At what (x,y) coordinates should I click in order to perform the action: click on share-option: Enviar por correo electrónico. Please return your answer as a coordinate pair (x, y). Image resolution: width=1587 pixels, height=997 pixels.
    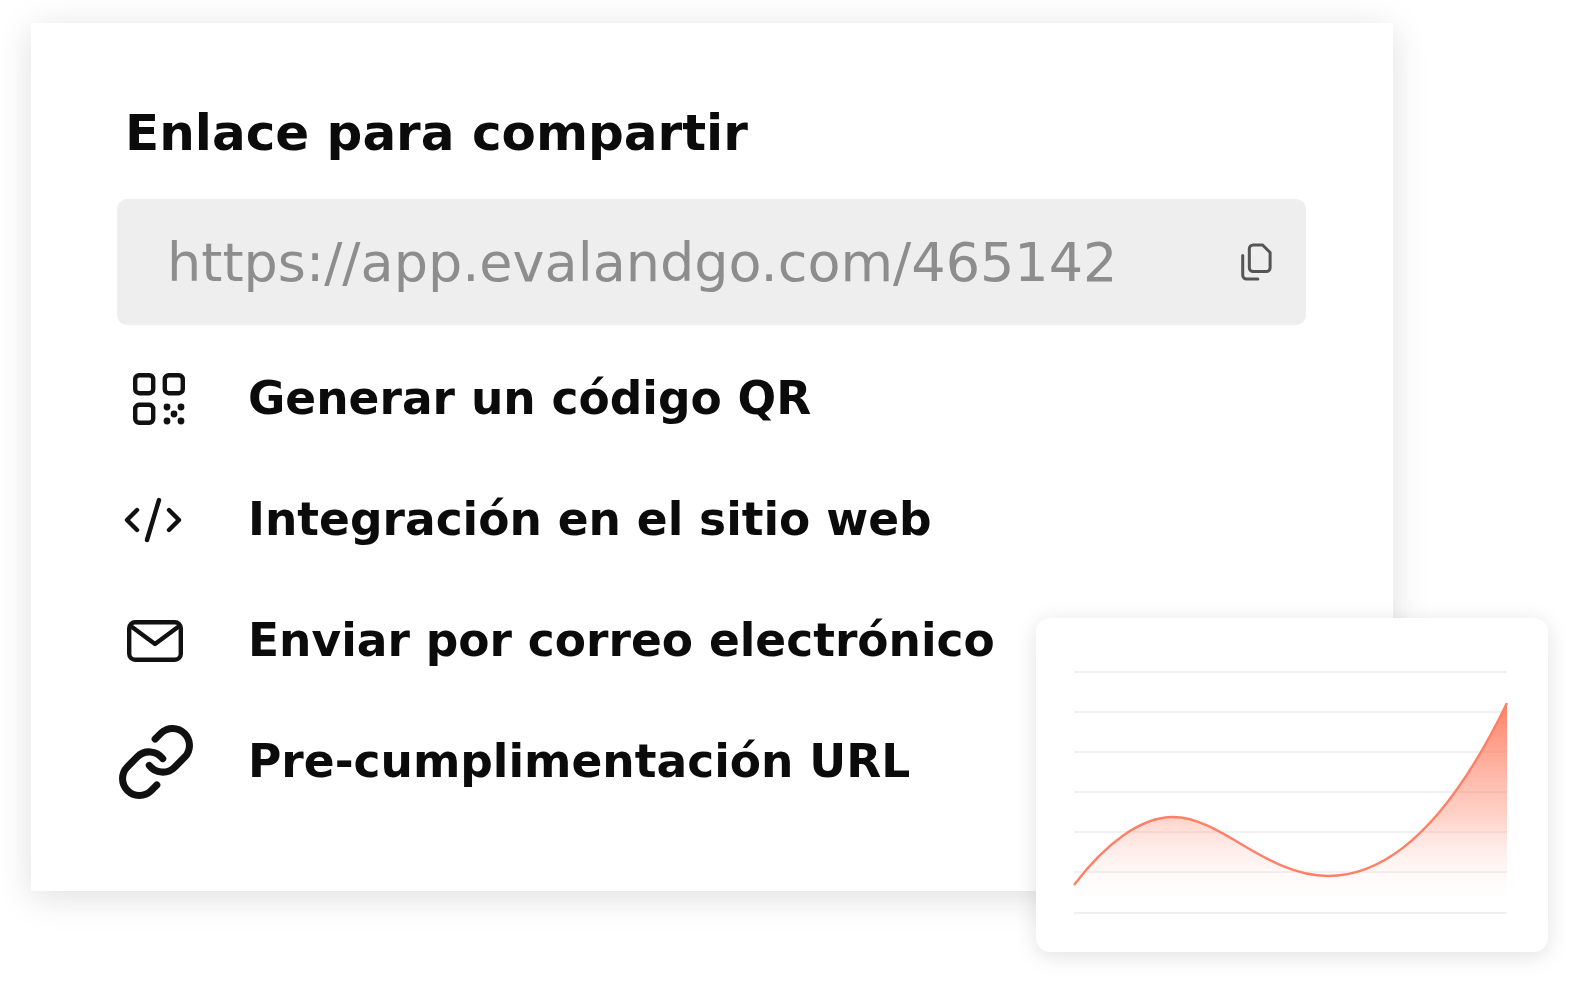
    Looking at the image, I should click on (556, 640).